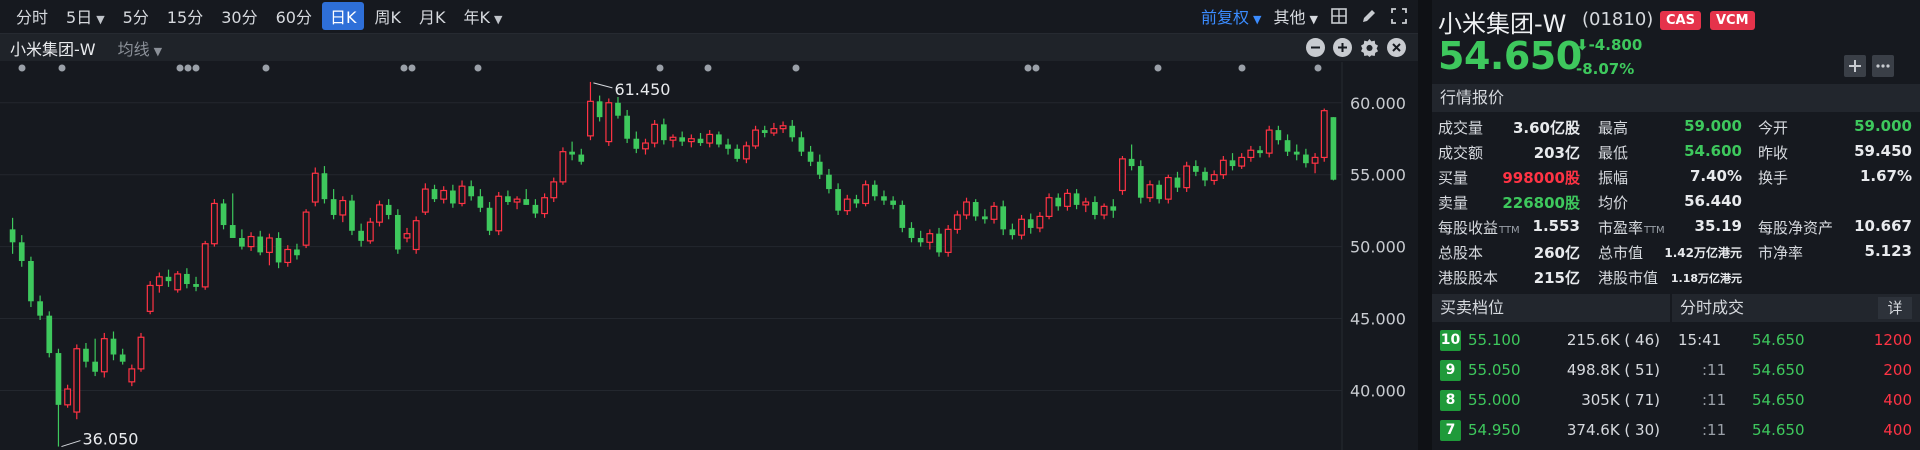  What do you see at coordinates (1796, 401) in the screenshot?
I see `trade-row: :11 54.650 400` at bounding box center [1796, 401].